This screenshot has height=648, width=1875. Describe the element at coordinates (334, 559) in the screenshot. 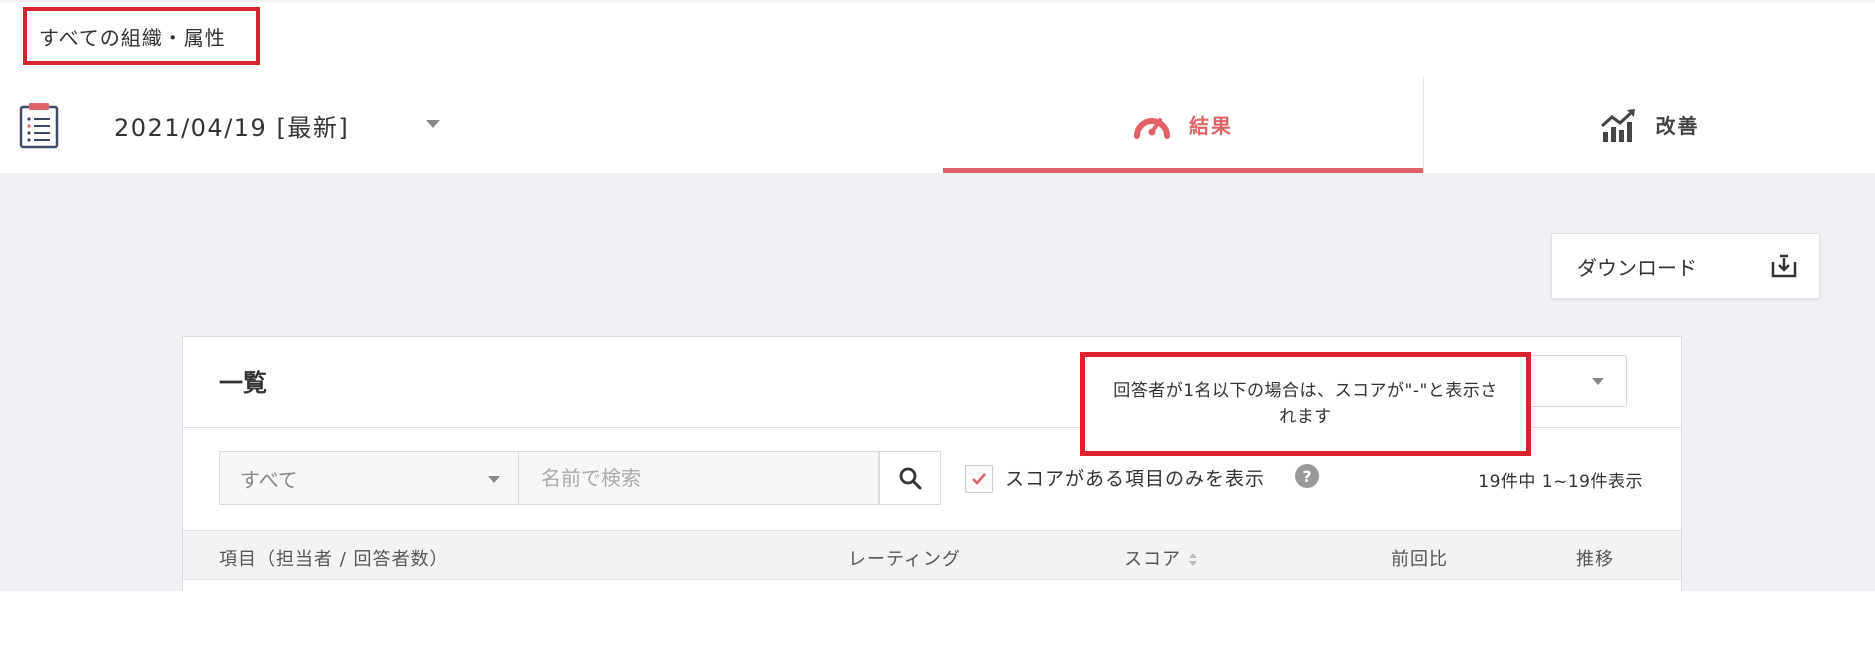

I see `column-header-item: 項目（担当者 / 回答者数）` at that location.